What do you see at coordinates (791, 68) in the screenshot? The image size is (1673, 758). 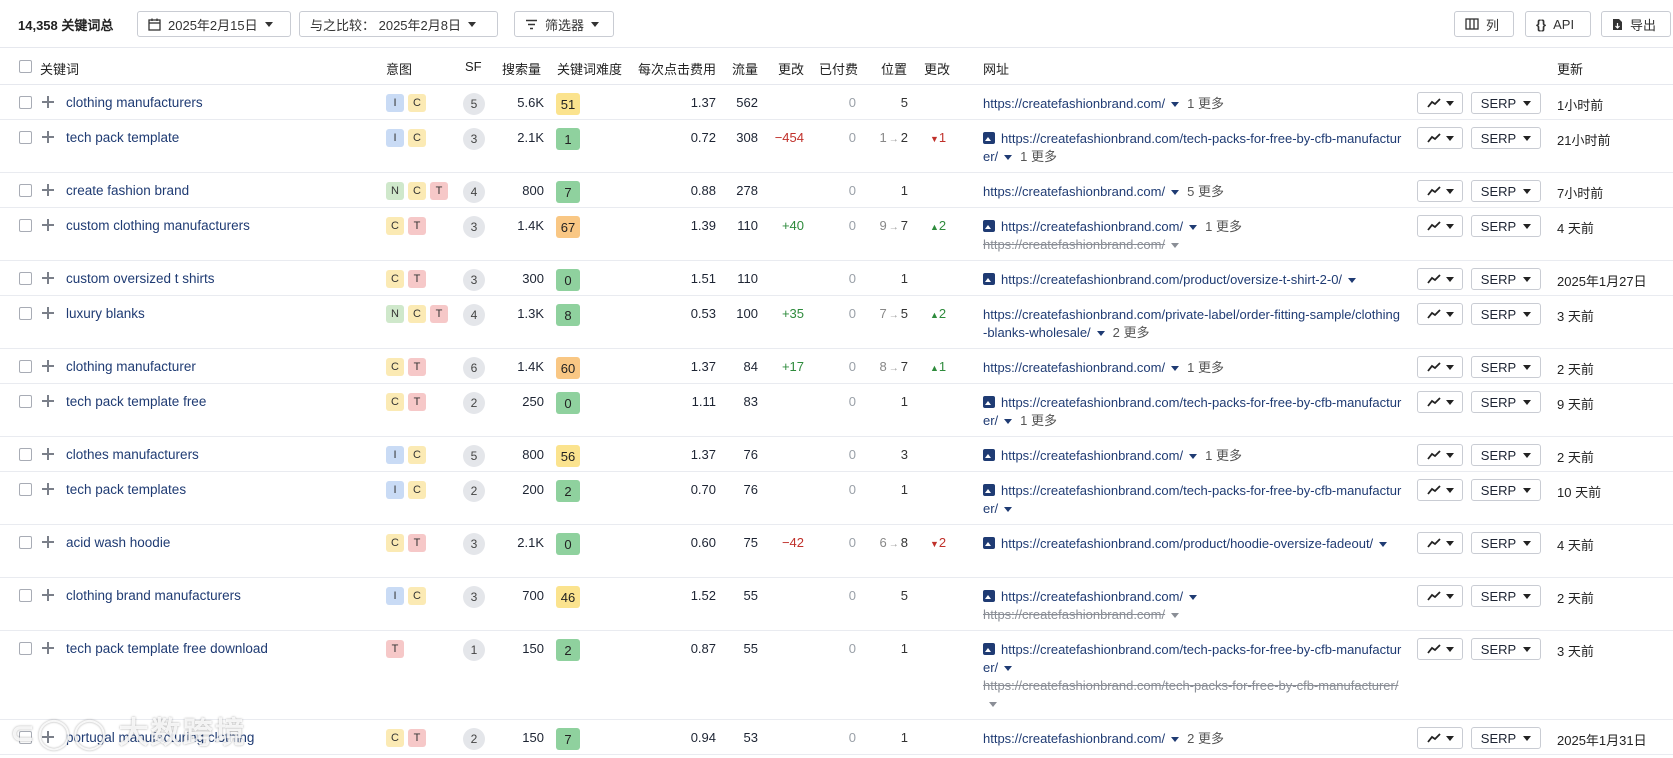 I see `header-change: 更改` at bounding box center [791, 68].